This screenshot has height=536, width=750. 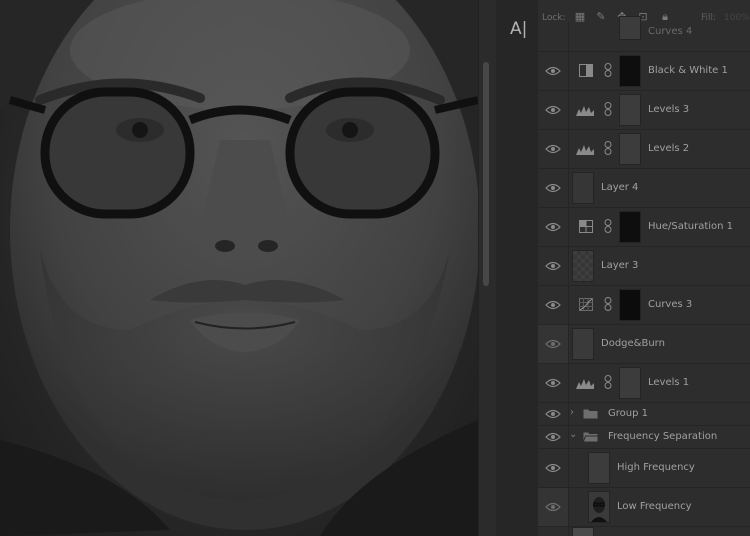 What do you see at coordinates (520, 29) in the screenshot?
I see `character-panel-button: A|` at bounding box center [520, 29].